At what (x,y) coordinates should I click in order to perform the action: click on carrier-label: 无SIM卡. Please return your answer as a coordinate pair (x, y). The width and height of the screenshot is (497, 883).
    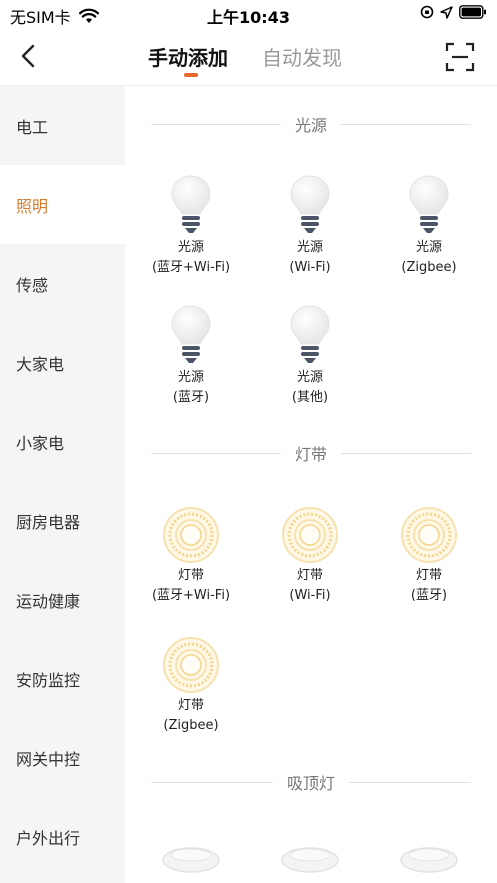
    Looking at the image, I should click on (40, 17).